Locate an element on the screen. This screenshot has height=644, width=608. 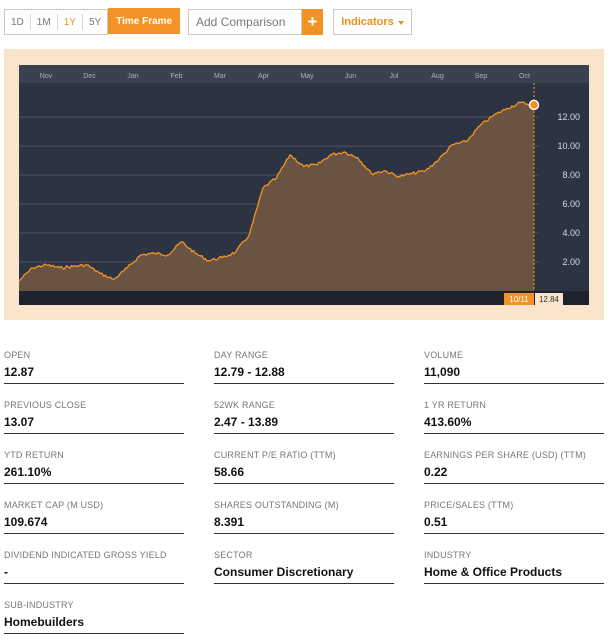
stat-label: SUB-INDUSTRY is located at coordinates (39, 605).